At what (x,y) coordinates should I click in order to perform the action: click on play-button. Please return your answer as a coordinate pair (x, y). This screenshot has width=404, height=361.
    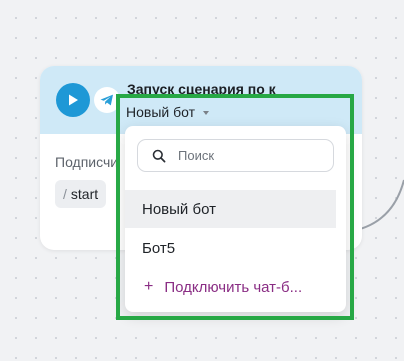
    Looking at the image, I should click on (73, 100).